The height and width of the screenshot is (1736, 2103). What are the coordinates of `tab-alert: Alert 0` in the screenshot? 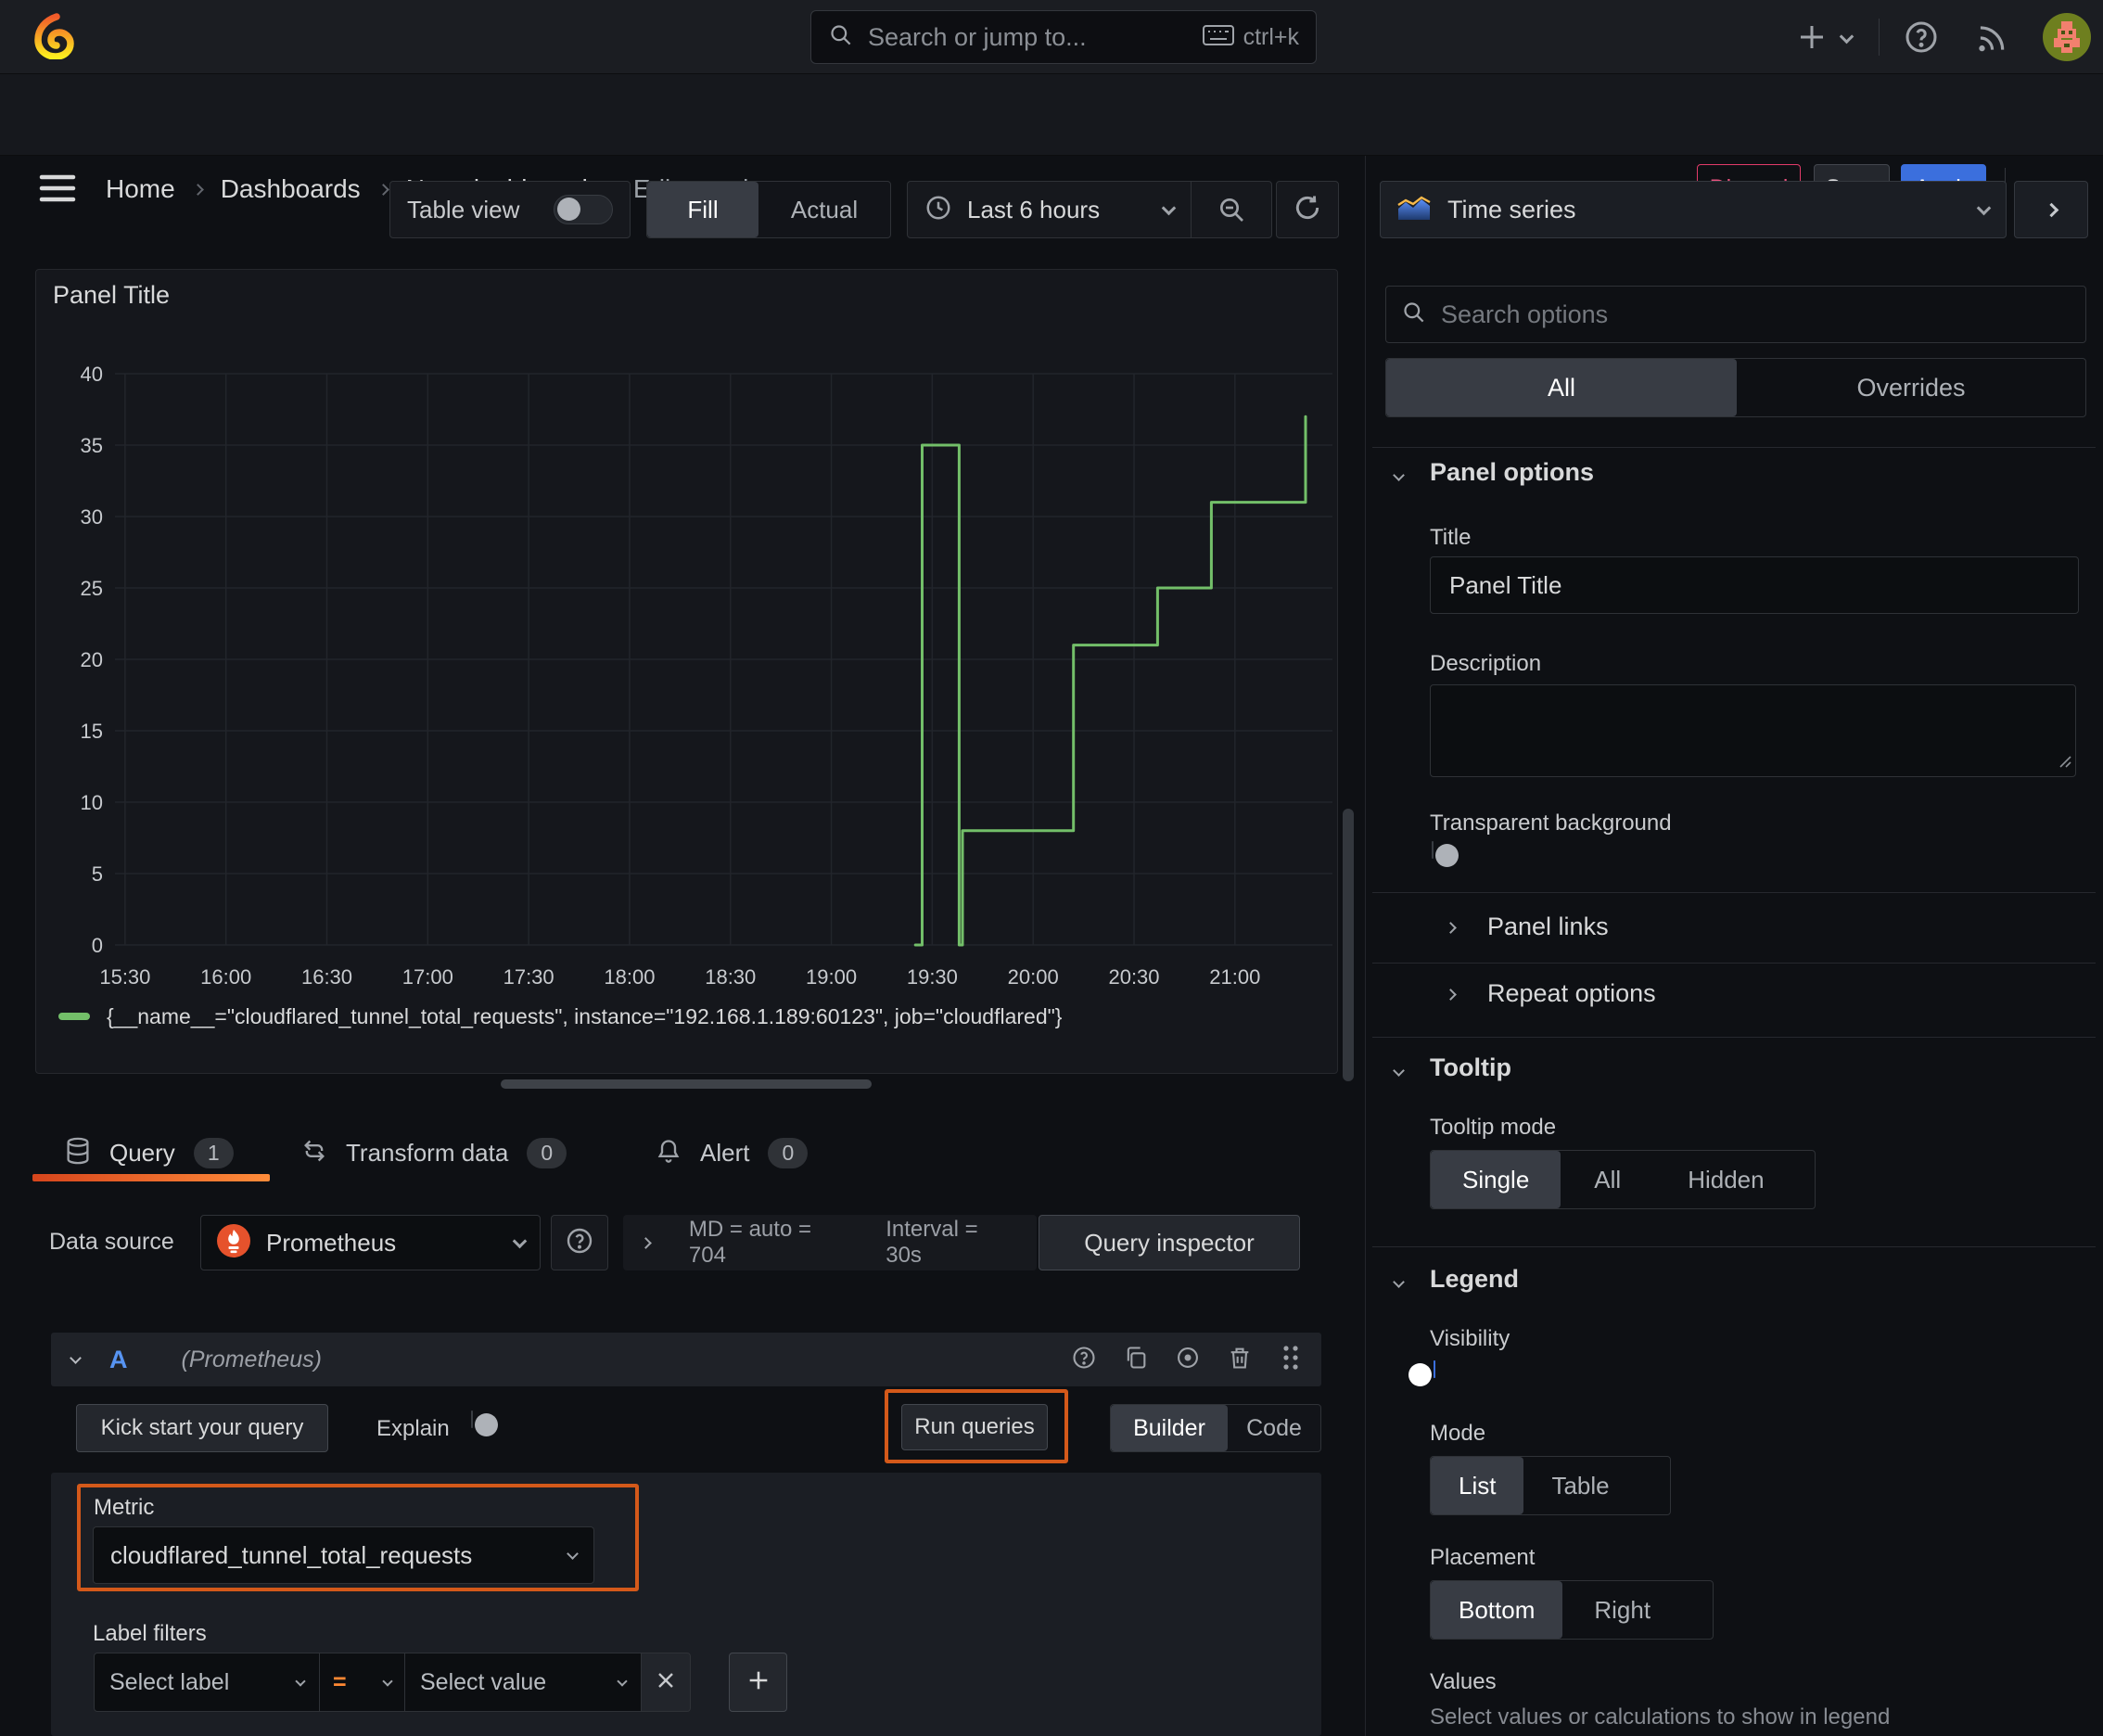 It's located at (732, 1153).